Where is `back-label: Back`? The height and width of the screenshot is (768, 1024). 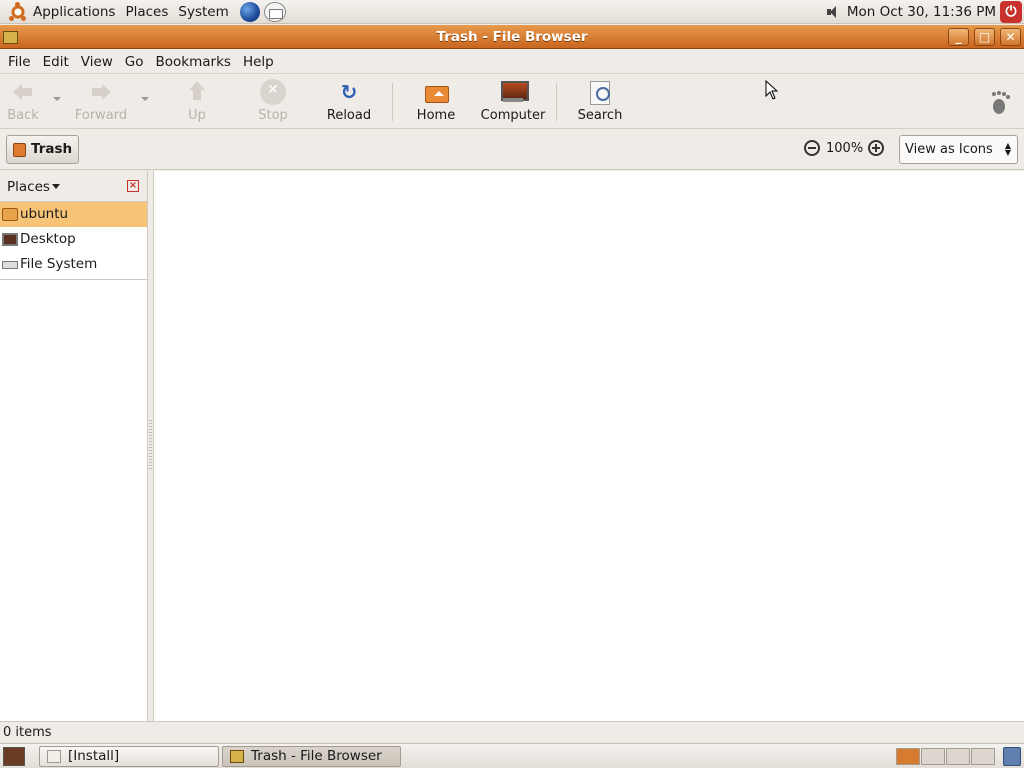 back-label: Back is located at coordinates (23, 115).